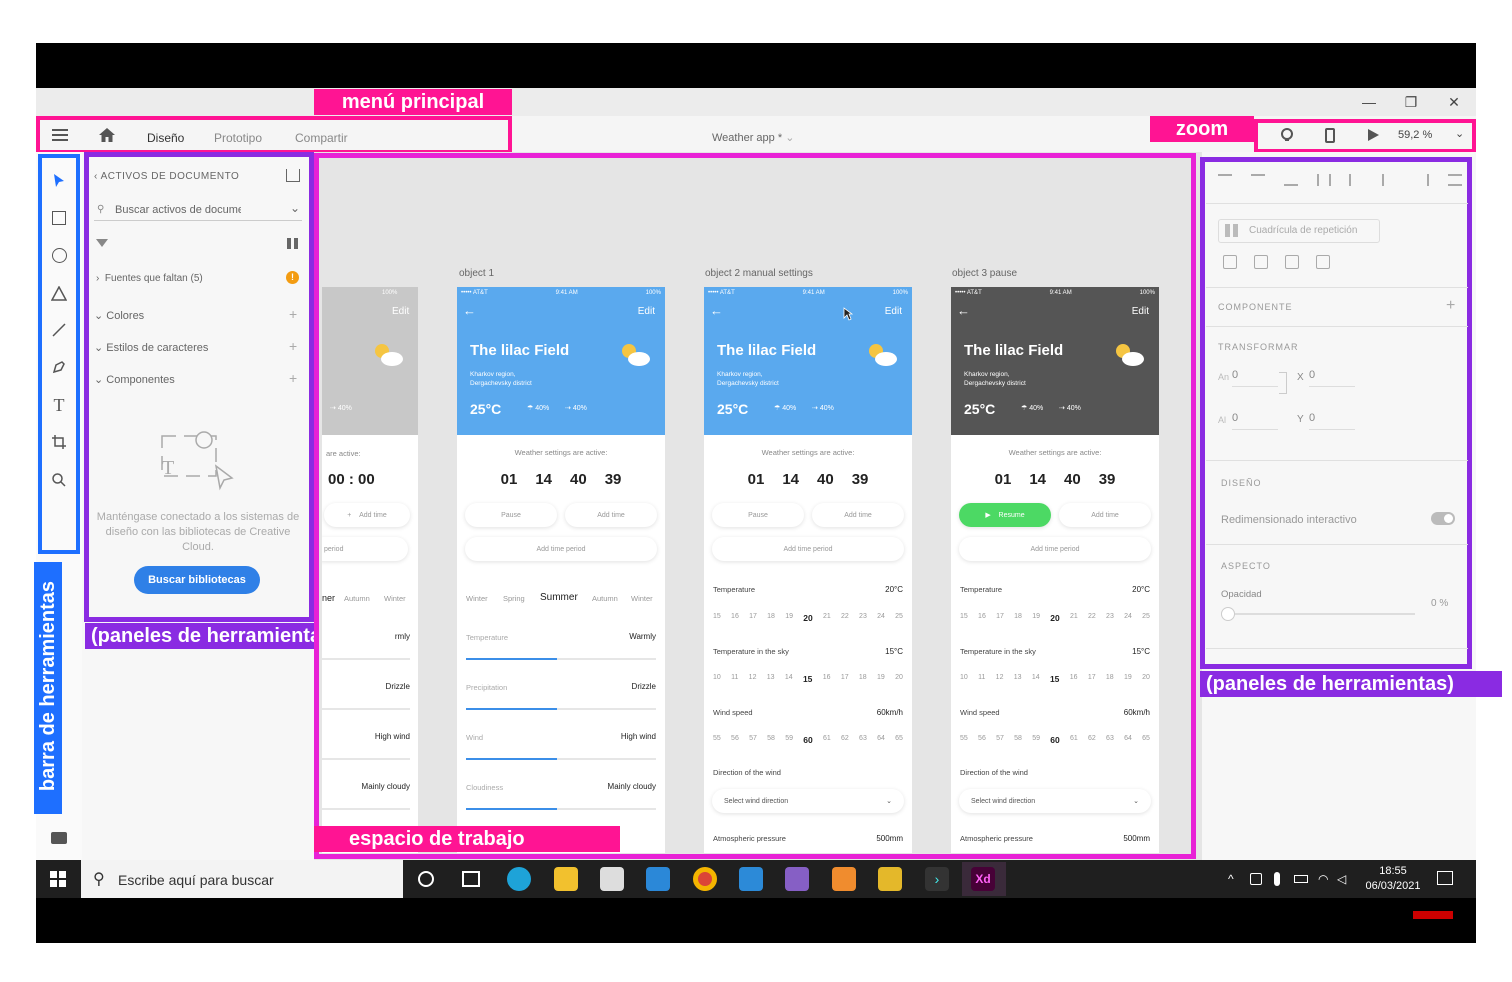 The image size is (1512, 982). Describe the element at coordinates (827, 618) in the screenshot. I see `tick-label: 21` at that location.